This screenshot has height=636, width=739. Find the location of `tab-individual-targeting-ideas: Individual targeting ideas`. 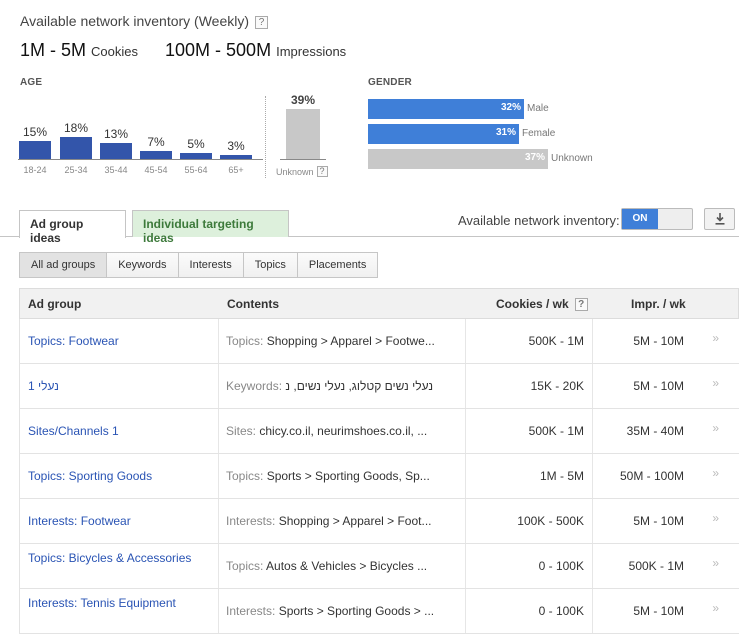

tab-individual-targeting-ideas: Individual targeting ideas is located at coordinates (210, 227).